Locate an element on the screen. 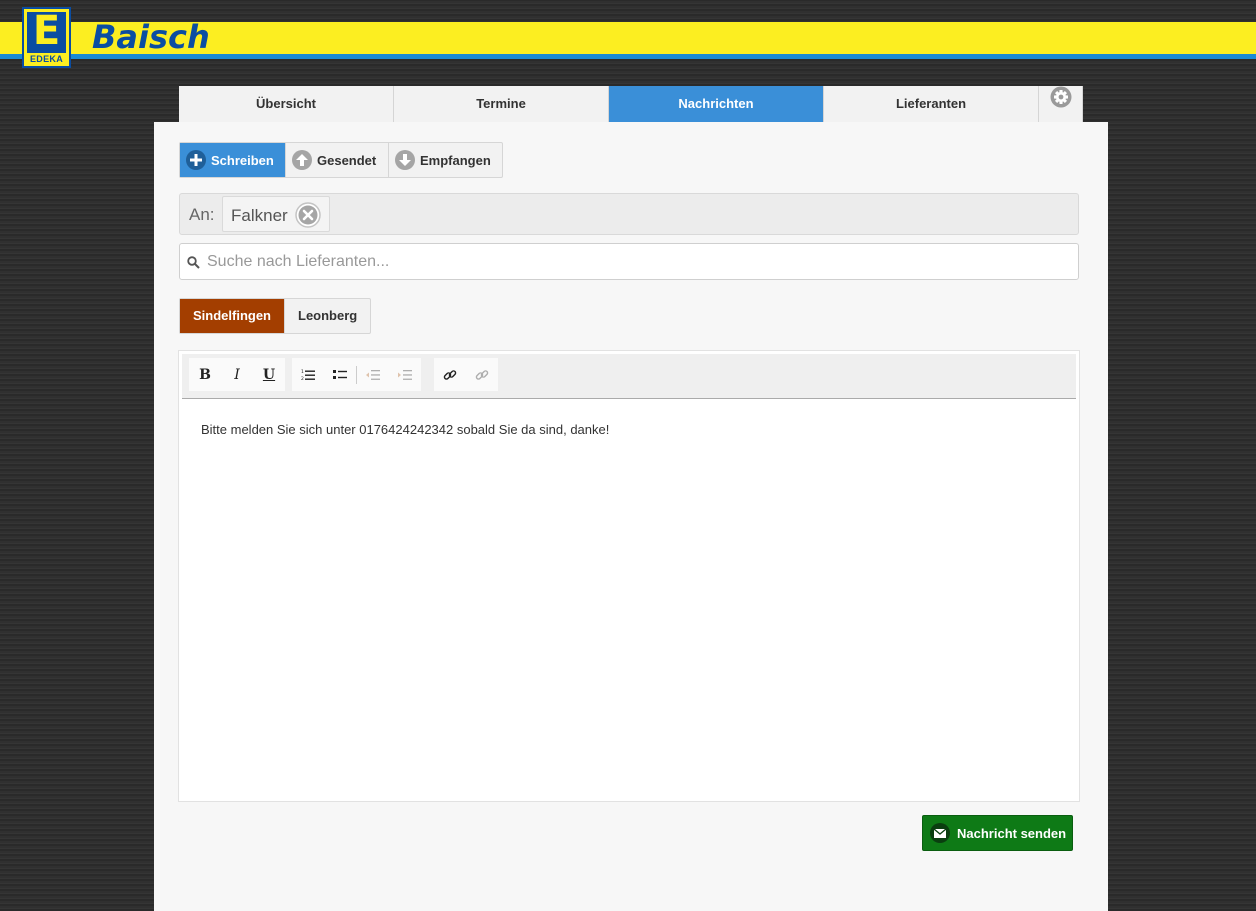 The height and width of the screenshot is (911, 1256). recipient-label: An: is located at coordinates (202, 214).